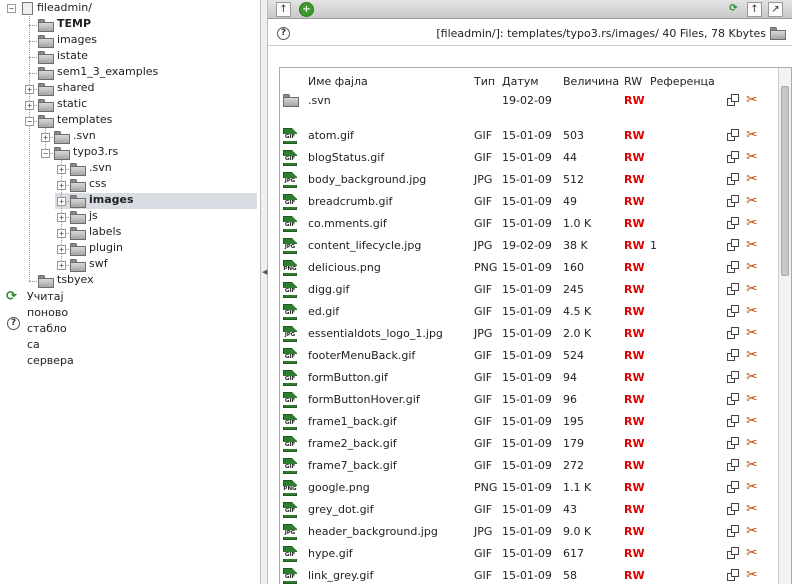 This screenshot has width=792, height=584. Describe the element at coordinates (323, 312) in the screenshot. I see `file-name: ed.gif` at that location.